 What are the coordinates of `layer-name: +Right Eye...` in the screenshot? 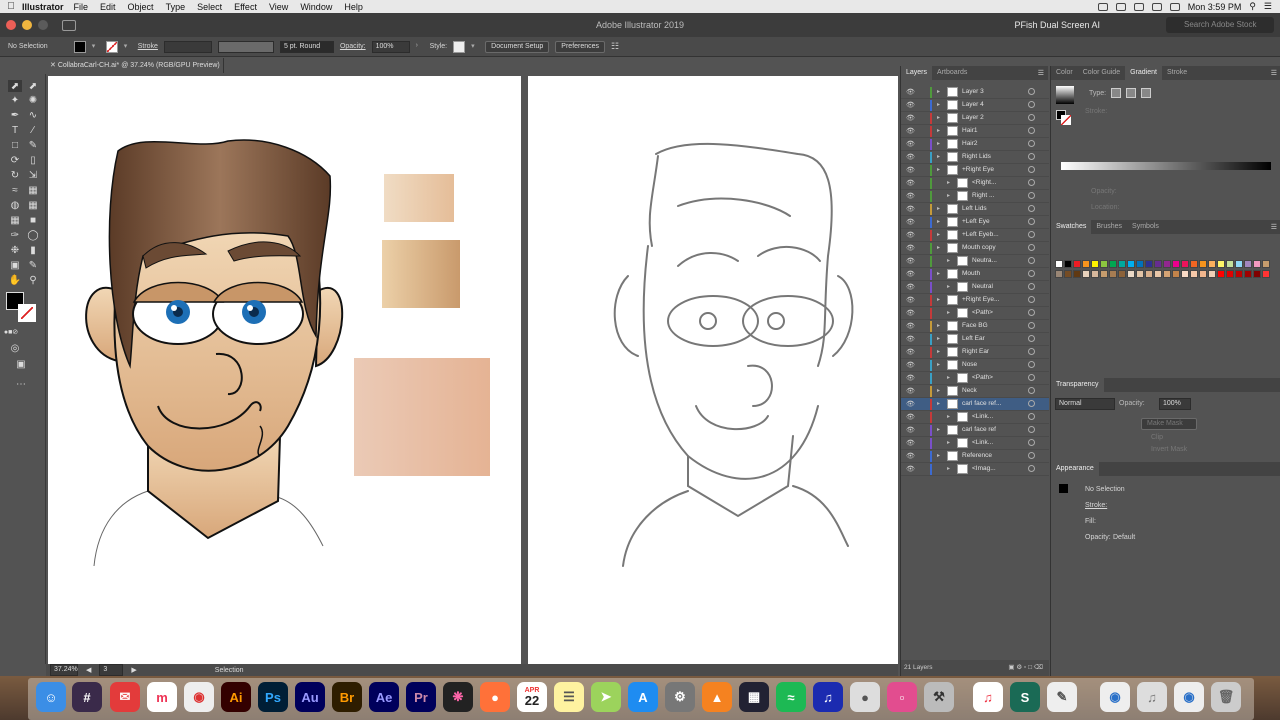 It's located at (980, 299).